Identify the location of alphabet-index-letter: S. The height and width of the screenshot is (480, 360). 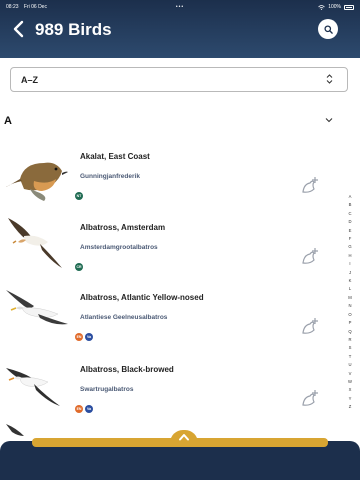
(350, 348).